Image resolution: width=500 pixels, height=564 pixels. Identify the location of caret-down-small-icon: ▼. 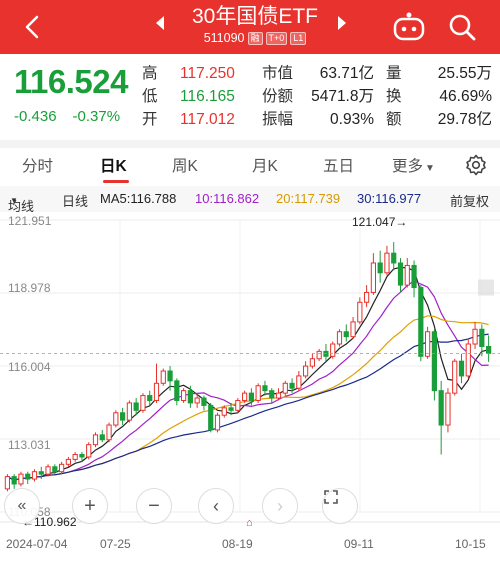
(14, 200).